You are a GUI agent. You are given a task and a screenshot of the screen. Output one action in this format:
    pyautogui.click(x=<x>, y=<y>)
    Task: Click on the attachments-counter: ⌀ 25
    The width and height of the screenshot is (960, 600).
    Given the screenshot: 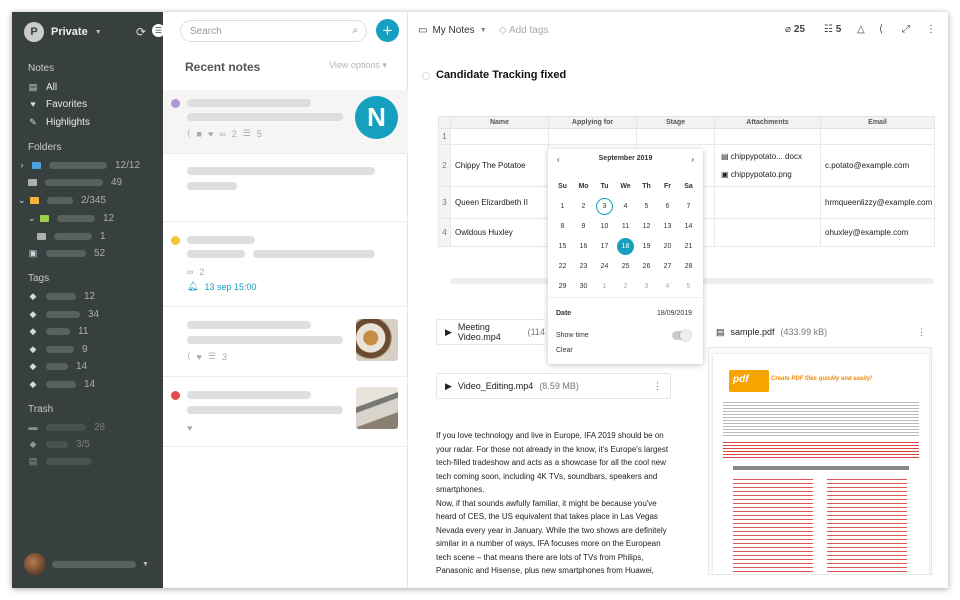 What is the action you would take?
    pyautogui.click(x=795, y=29)
    